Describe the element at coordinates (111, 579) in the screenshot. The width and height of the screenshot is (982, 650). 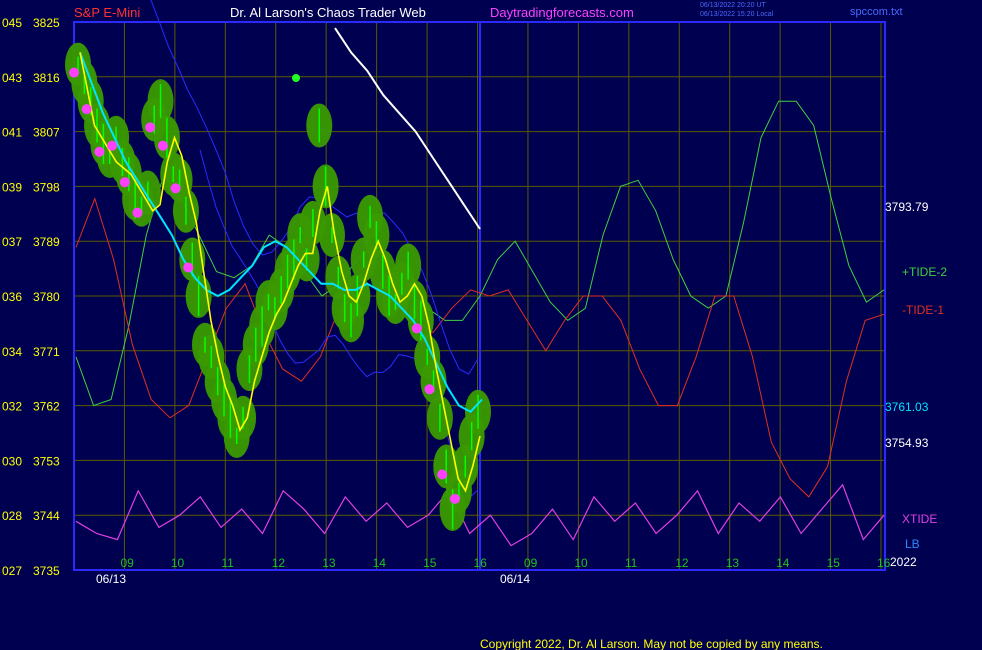
I see `date-label-1: 06/13` at that location.